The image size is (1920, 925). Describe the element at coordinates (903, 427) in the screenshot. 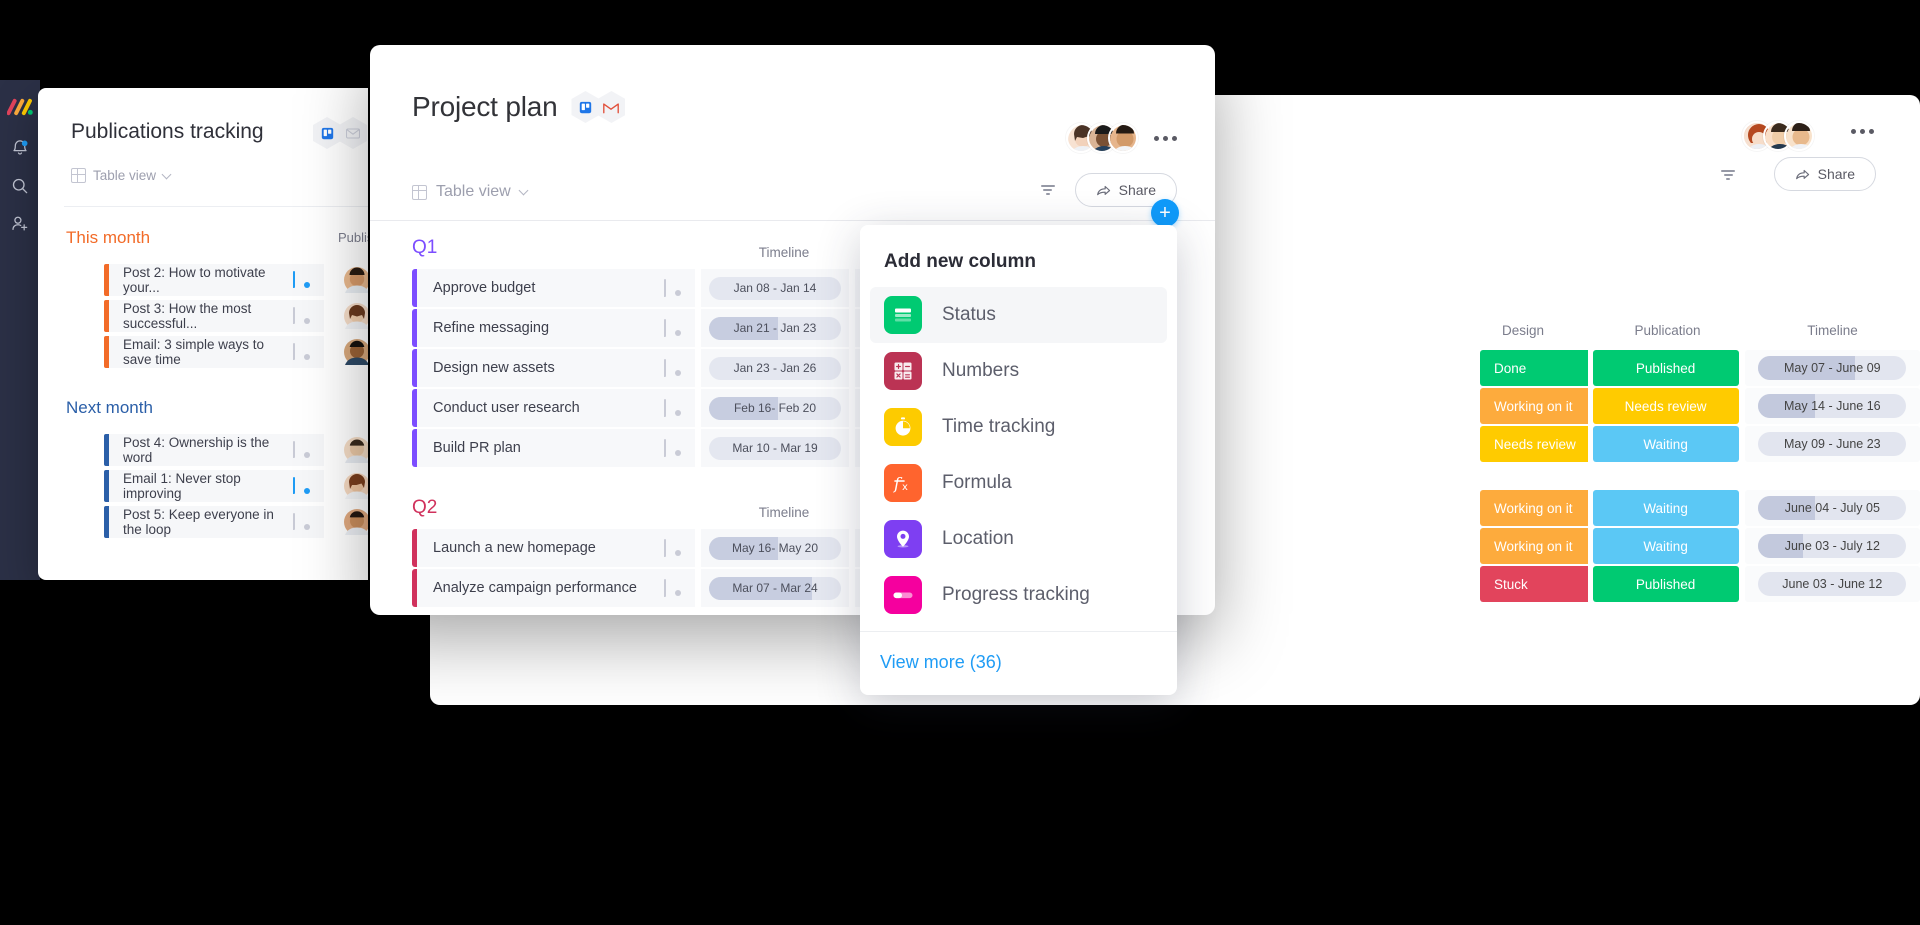

I see `time-tracking-icon` at that location.